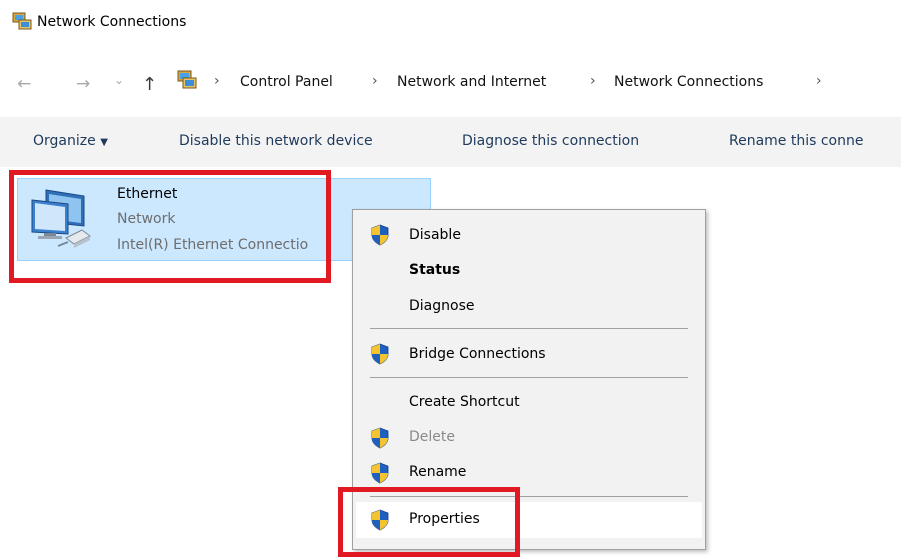  What do you see at coordinates (432, 437) in the screenshot?
I see `menu-item-delete: Delete` at bounding box center [432, 437].